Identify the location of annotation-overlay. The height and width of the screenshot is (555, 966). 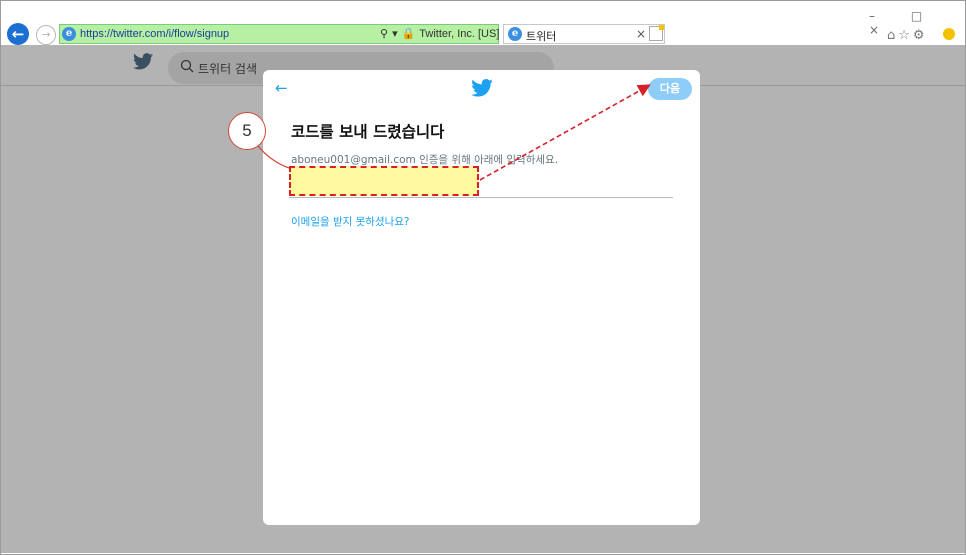
(454, 132).